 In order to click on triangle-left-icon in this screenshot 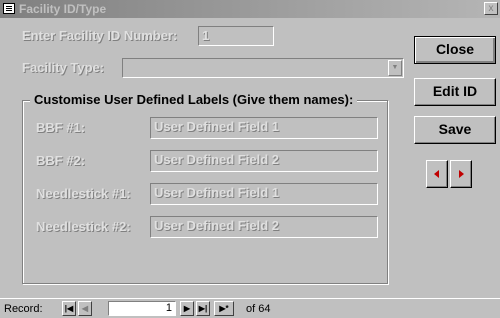, I will do `click(436, 174)`.